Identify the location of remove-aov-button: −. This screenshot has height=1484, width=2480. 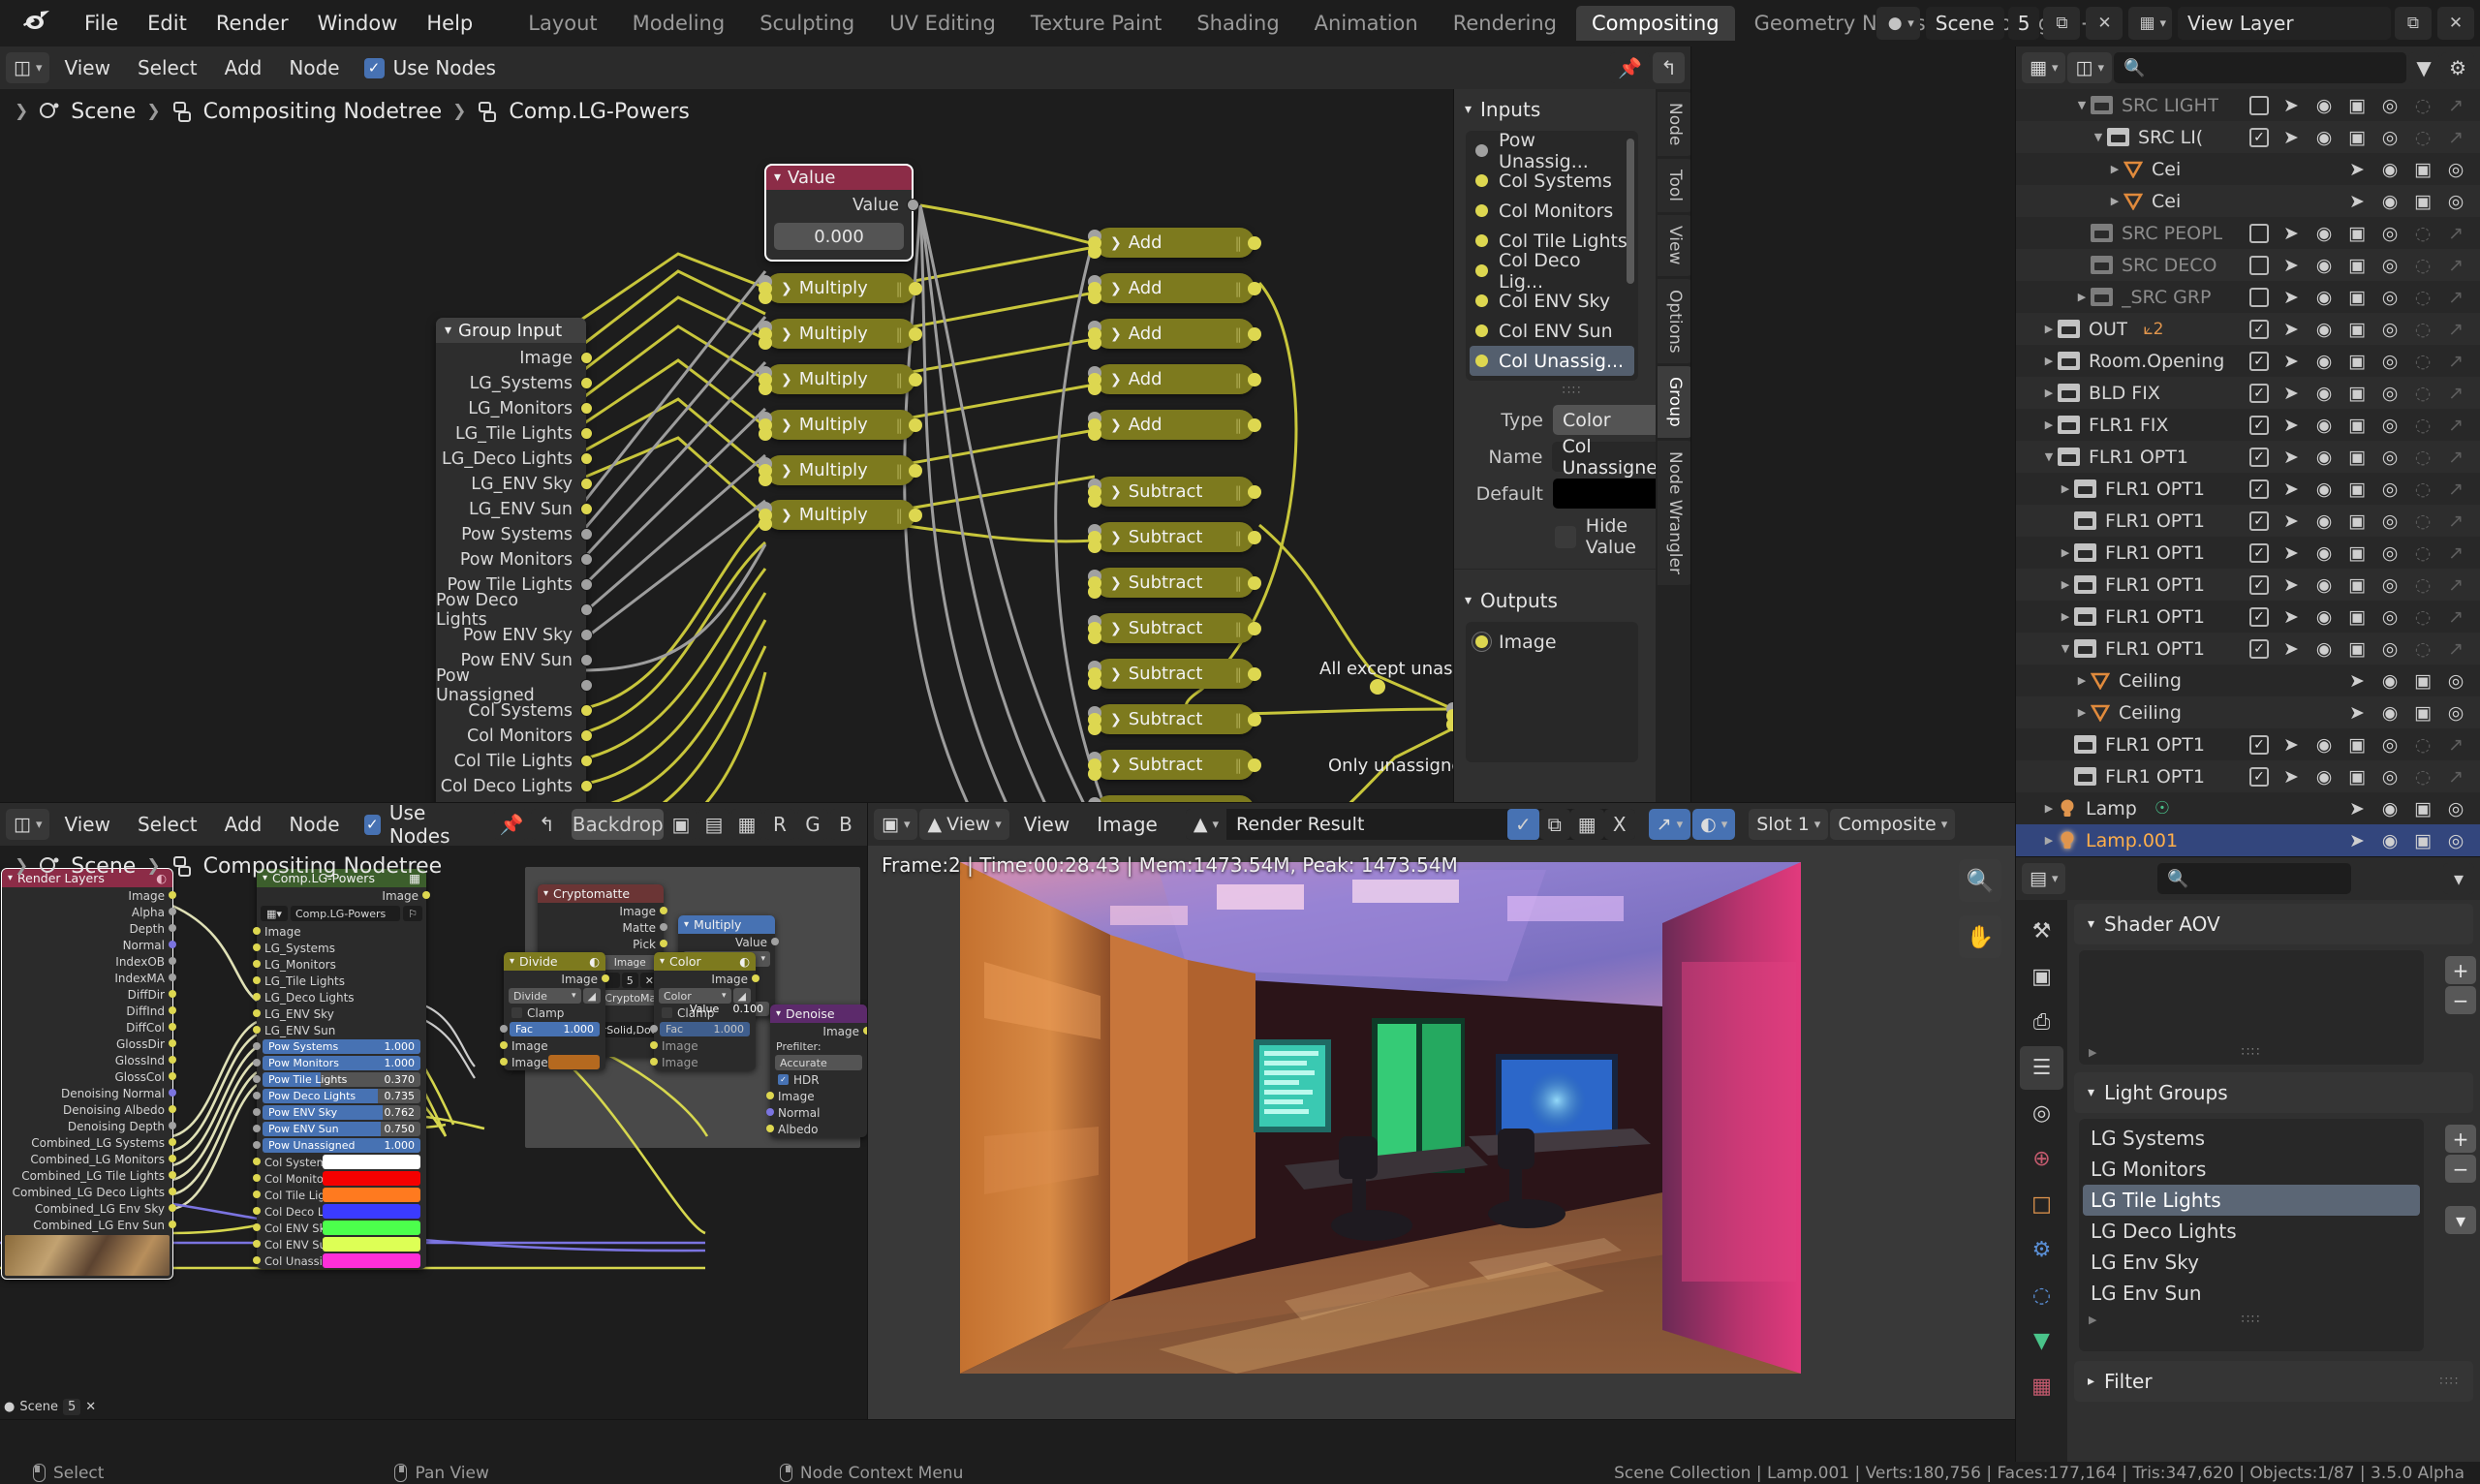
(2460, 1000).